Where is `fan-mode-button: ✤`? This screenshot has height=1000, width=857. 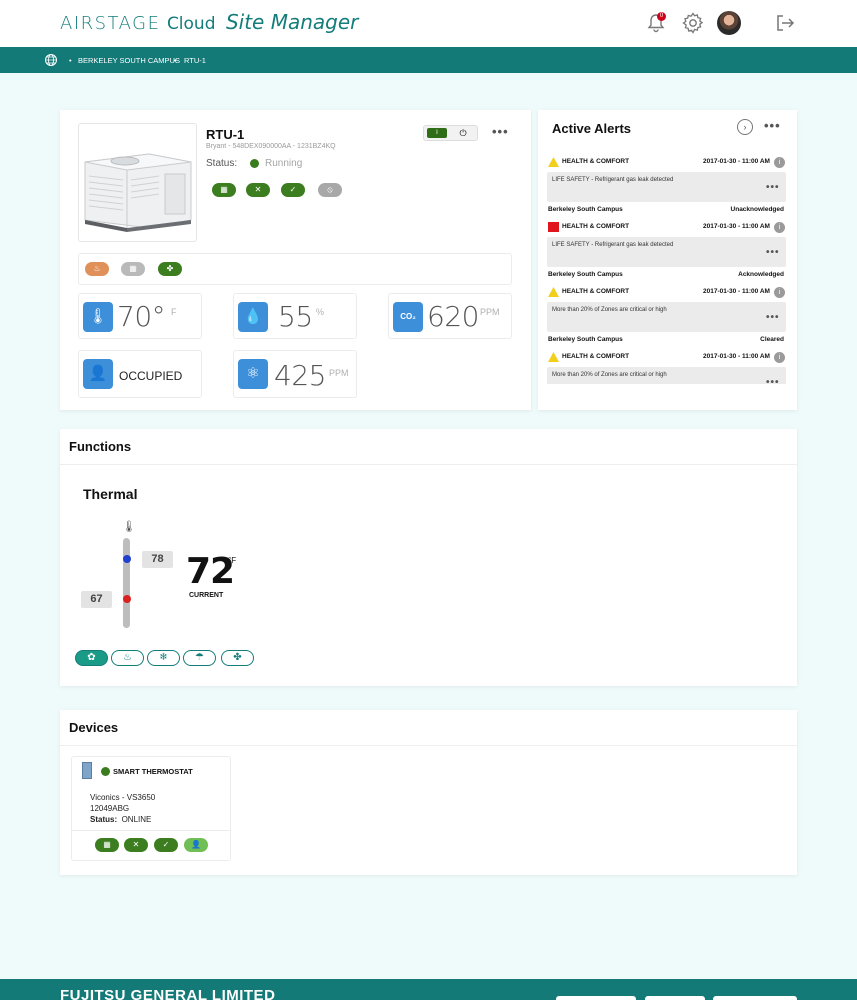 fan-mode-button: ✤ is located at coordinates (237, 658).